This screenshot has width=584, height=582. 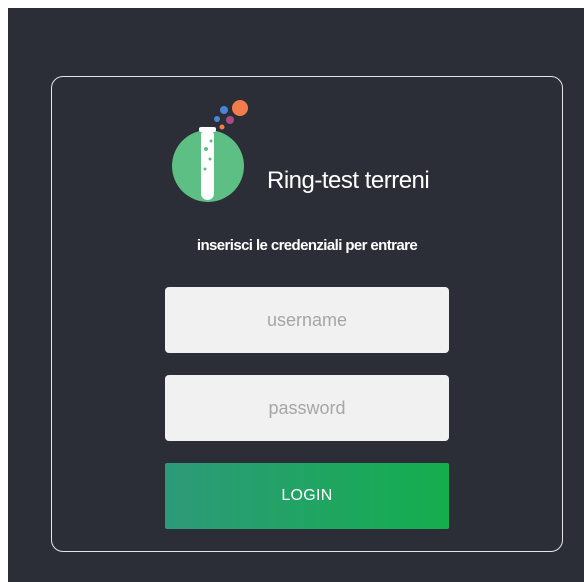 What do you see at coordinates (348, 180) in the screenshot?
I see `app-title: Ring-test terreni` at bounding box center [348, 180].